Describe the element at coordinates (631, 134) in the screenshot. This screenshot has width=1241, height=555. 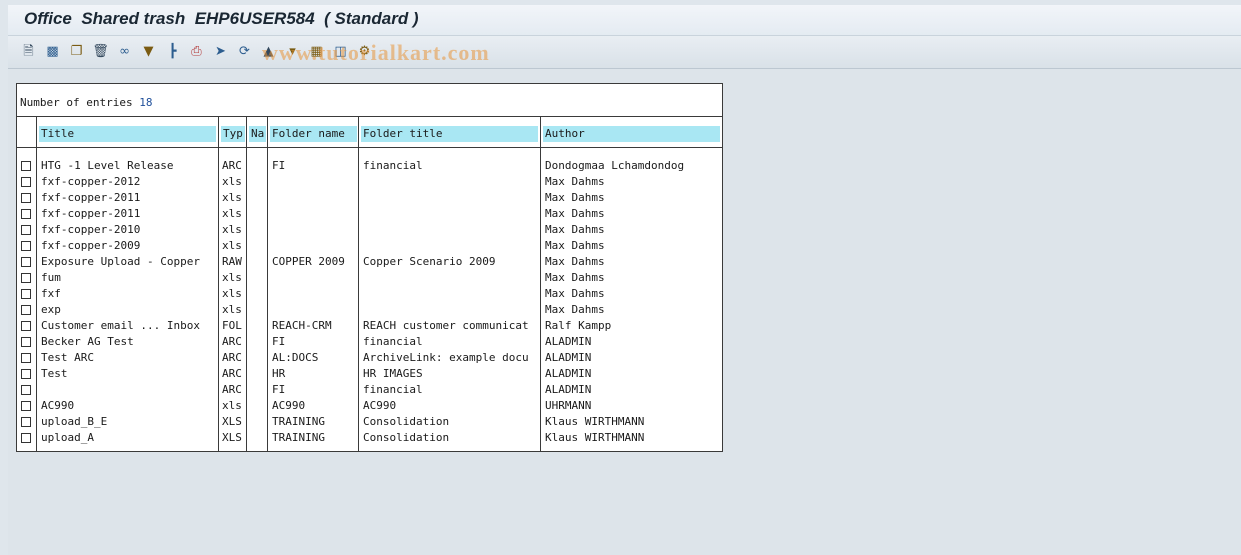
I see `column-header-author: Author` at that location.